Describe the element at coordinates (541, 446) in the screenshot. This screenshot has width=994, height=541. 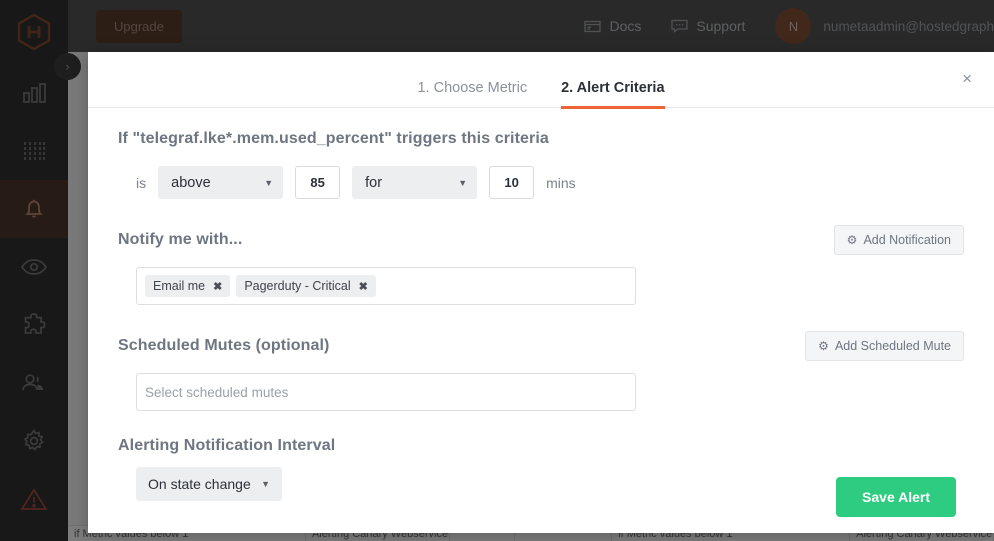
I see `interval-header-row: Alerting Notification Interval` at that location.